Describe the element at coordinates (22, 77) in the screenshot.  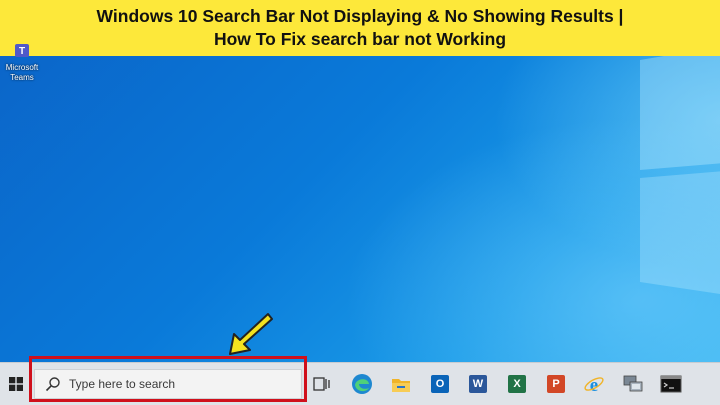
I see `desktop-icon-label-line2: Teams` at that location.